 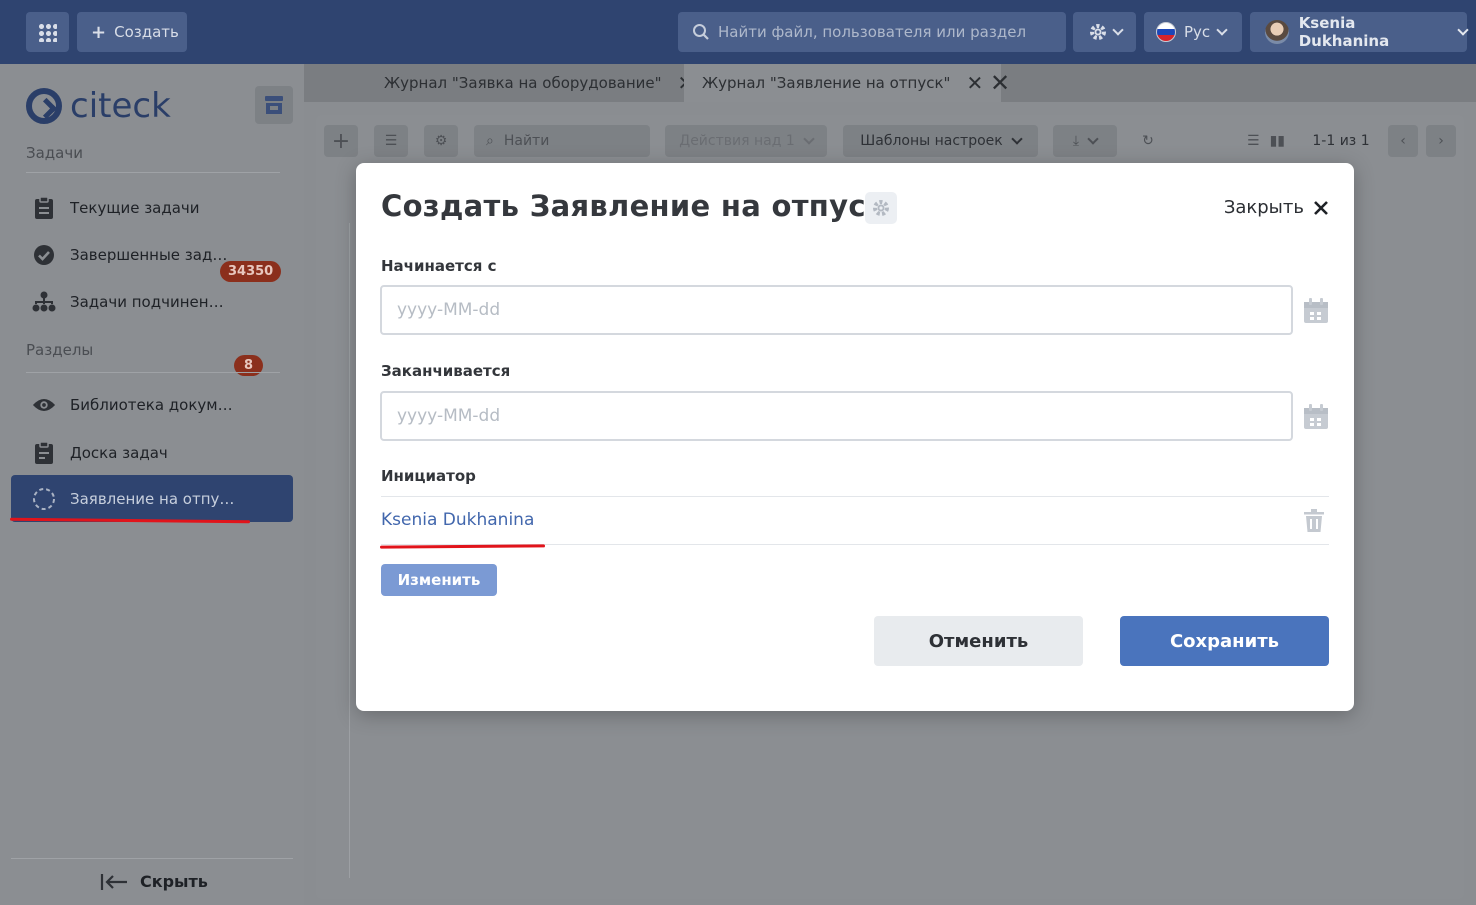 What do you see at coordinates (462, 546) in the screenshot?
I see `annotation-underline` at bounding box center [462, 546].